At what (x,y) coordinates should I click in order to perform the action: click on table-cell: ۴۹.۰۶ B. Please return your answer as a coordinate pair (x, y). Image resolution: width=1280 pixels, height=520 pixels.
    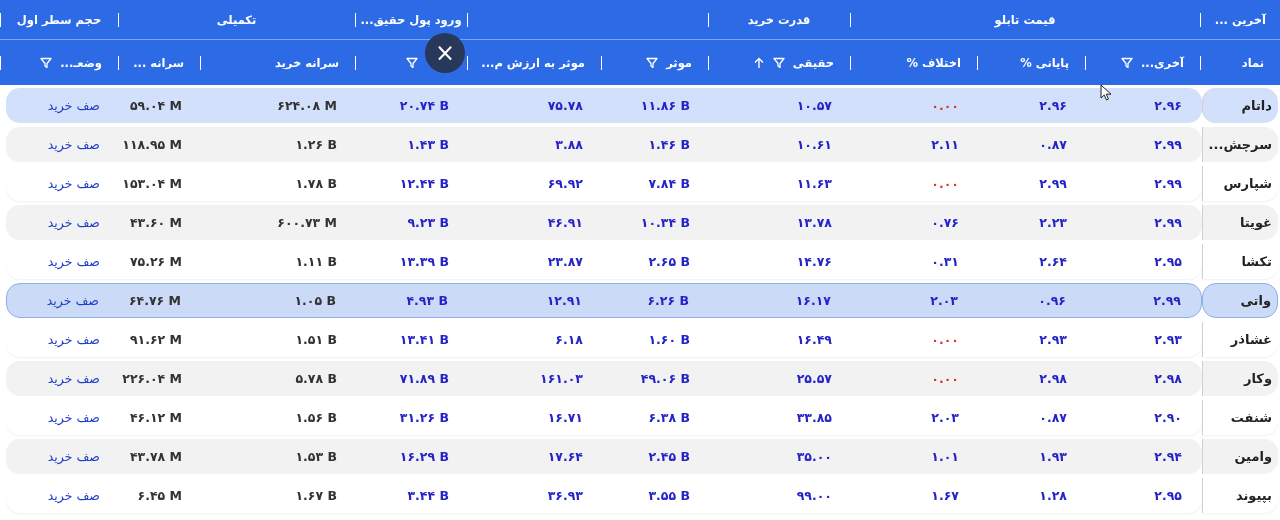
    Looking at the image, I should click on (665, 378).